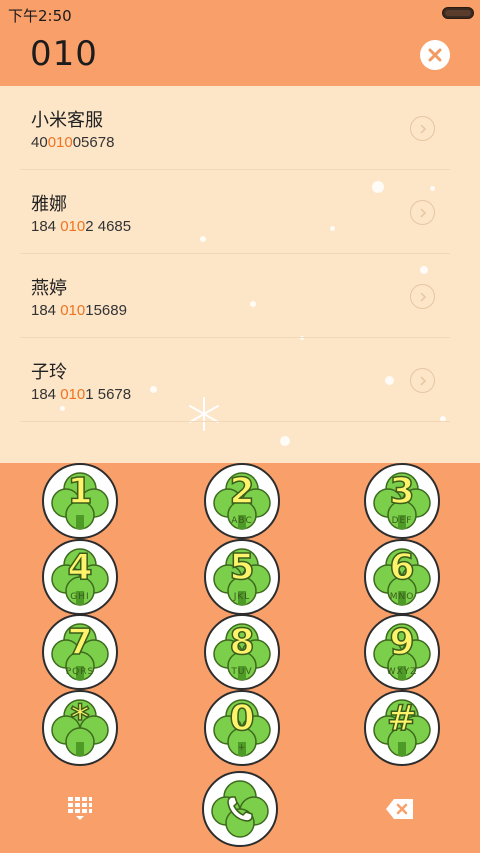  I want to click on key-letters: WXYZ, so click(402, 672).